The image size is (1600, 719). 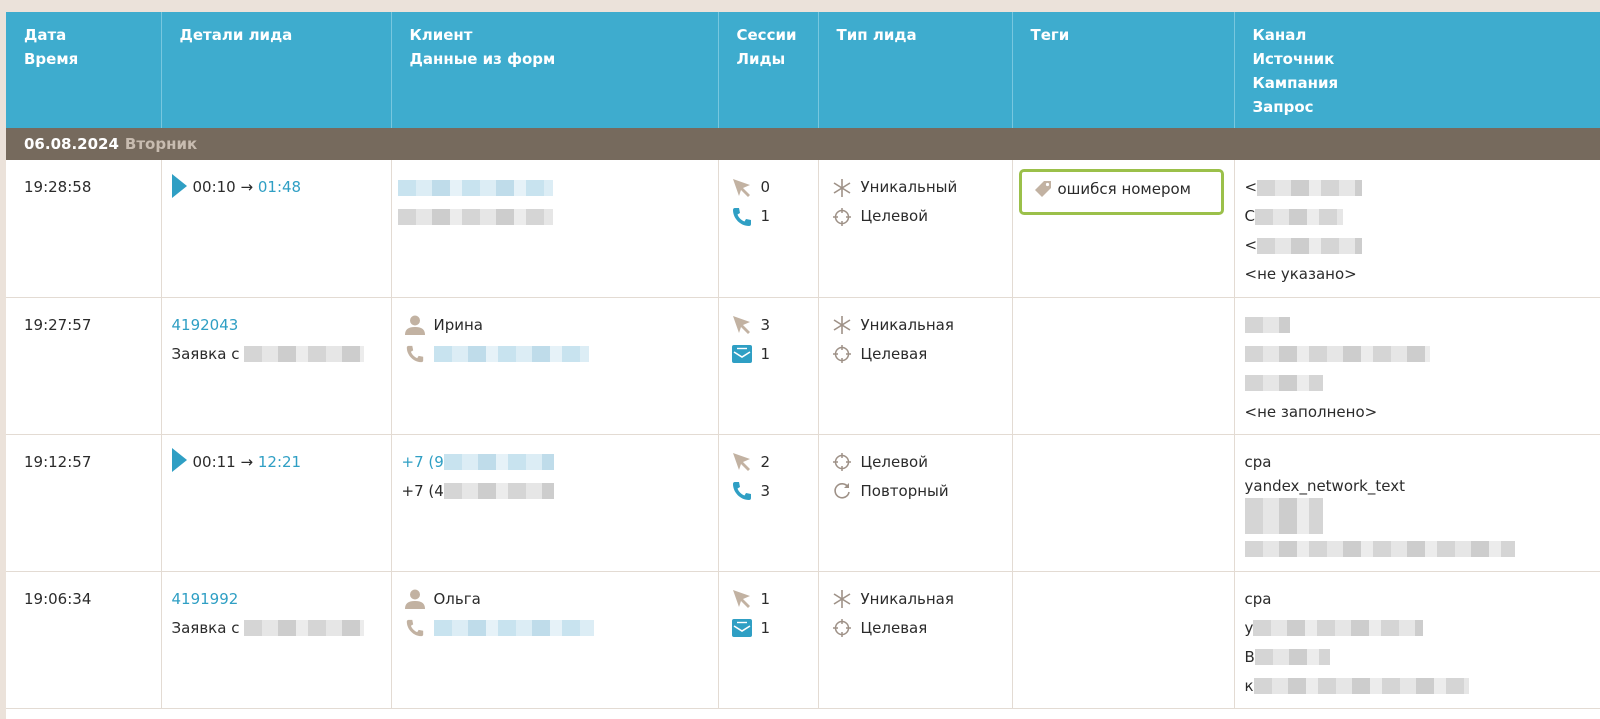 What do you see at coordinates (768, 366) in the screenshot?
I see `cell-sessions: 3 1` at bounding box center [768, 366].